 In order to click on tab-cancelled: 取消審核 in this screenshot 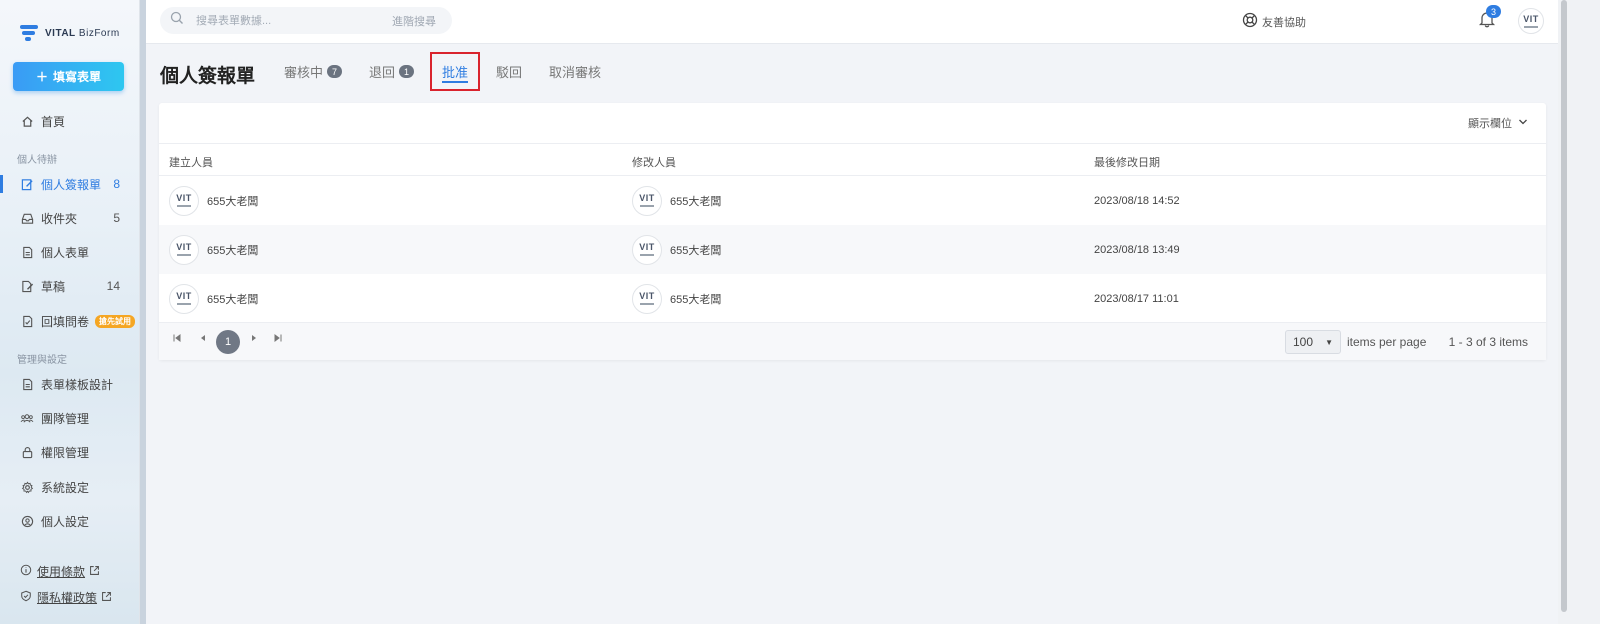, I will do `click(575, 71)`.